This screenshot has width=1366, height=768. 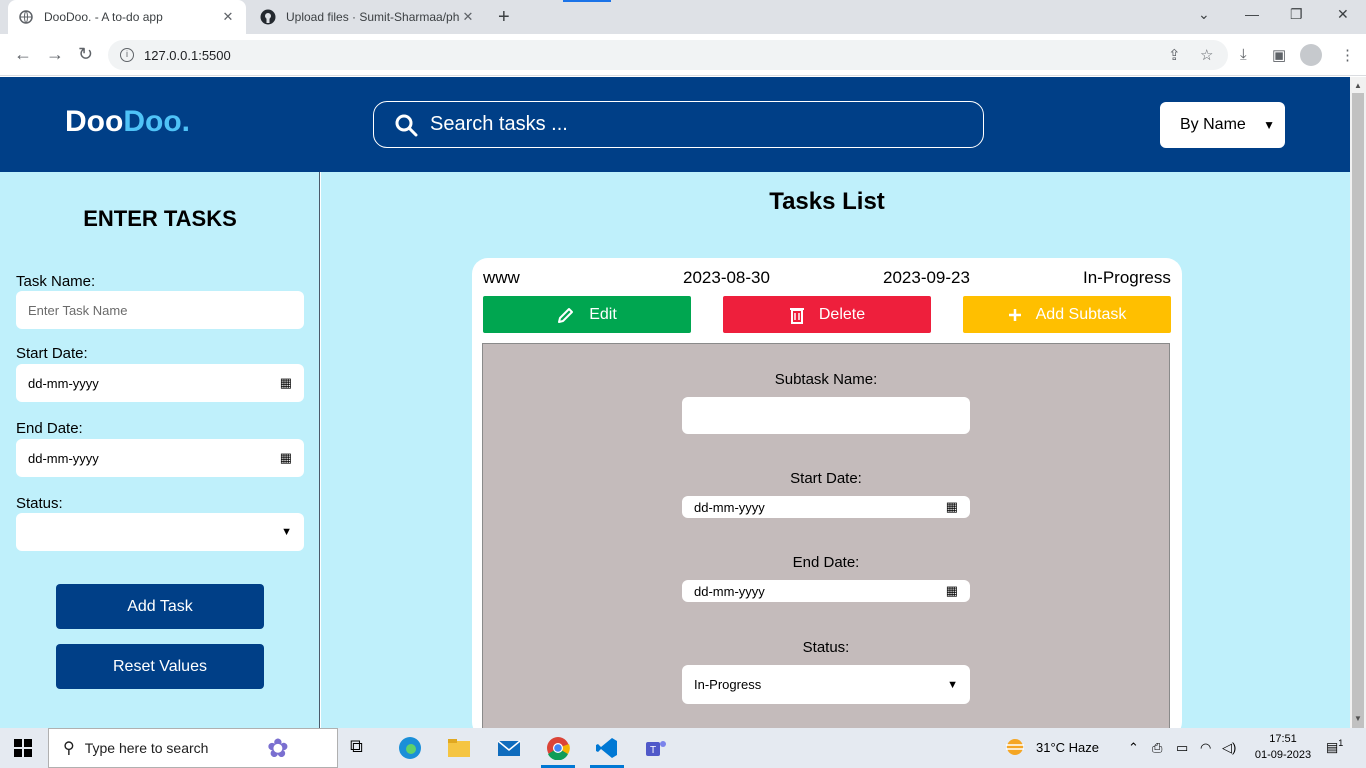 I want to click on task-name-input: Enter Task Name, so click(x=160, y=310).